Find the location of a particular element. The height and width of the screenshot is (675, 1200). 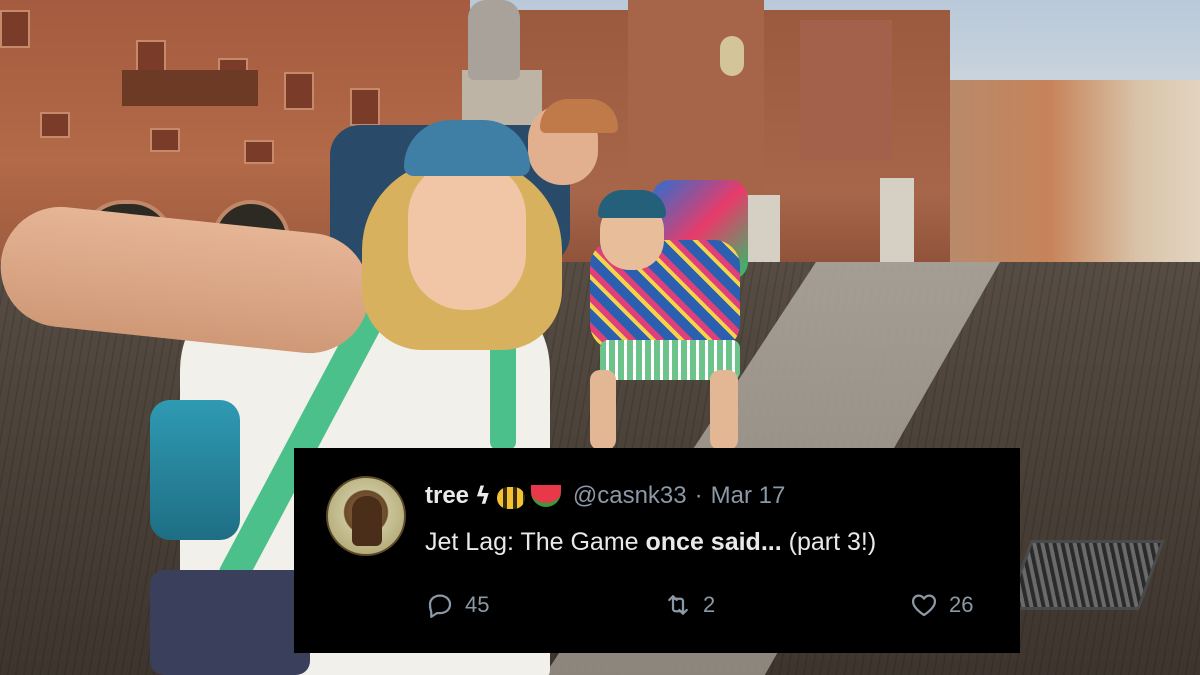

balcony is located at coordinates (190, 88).